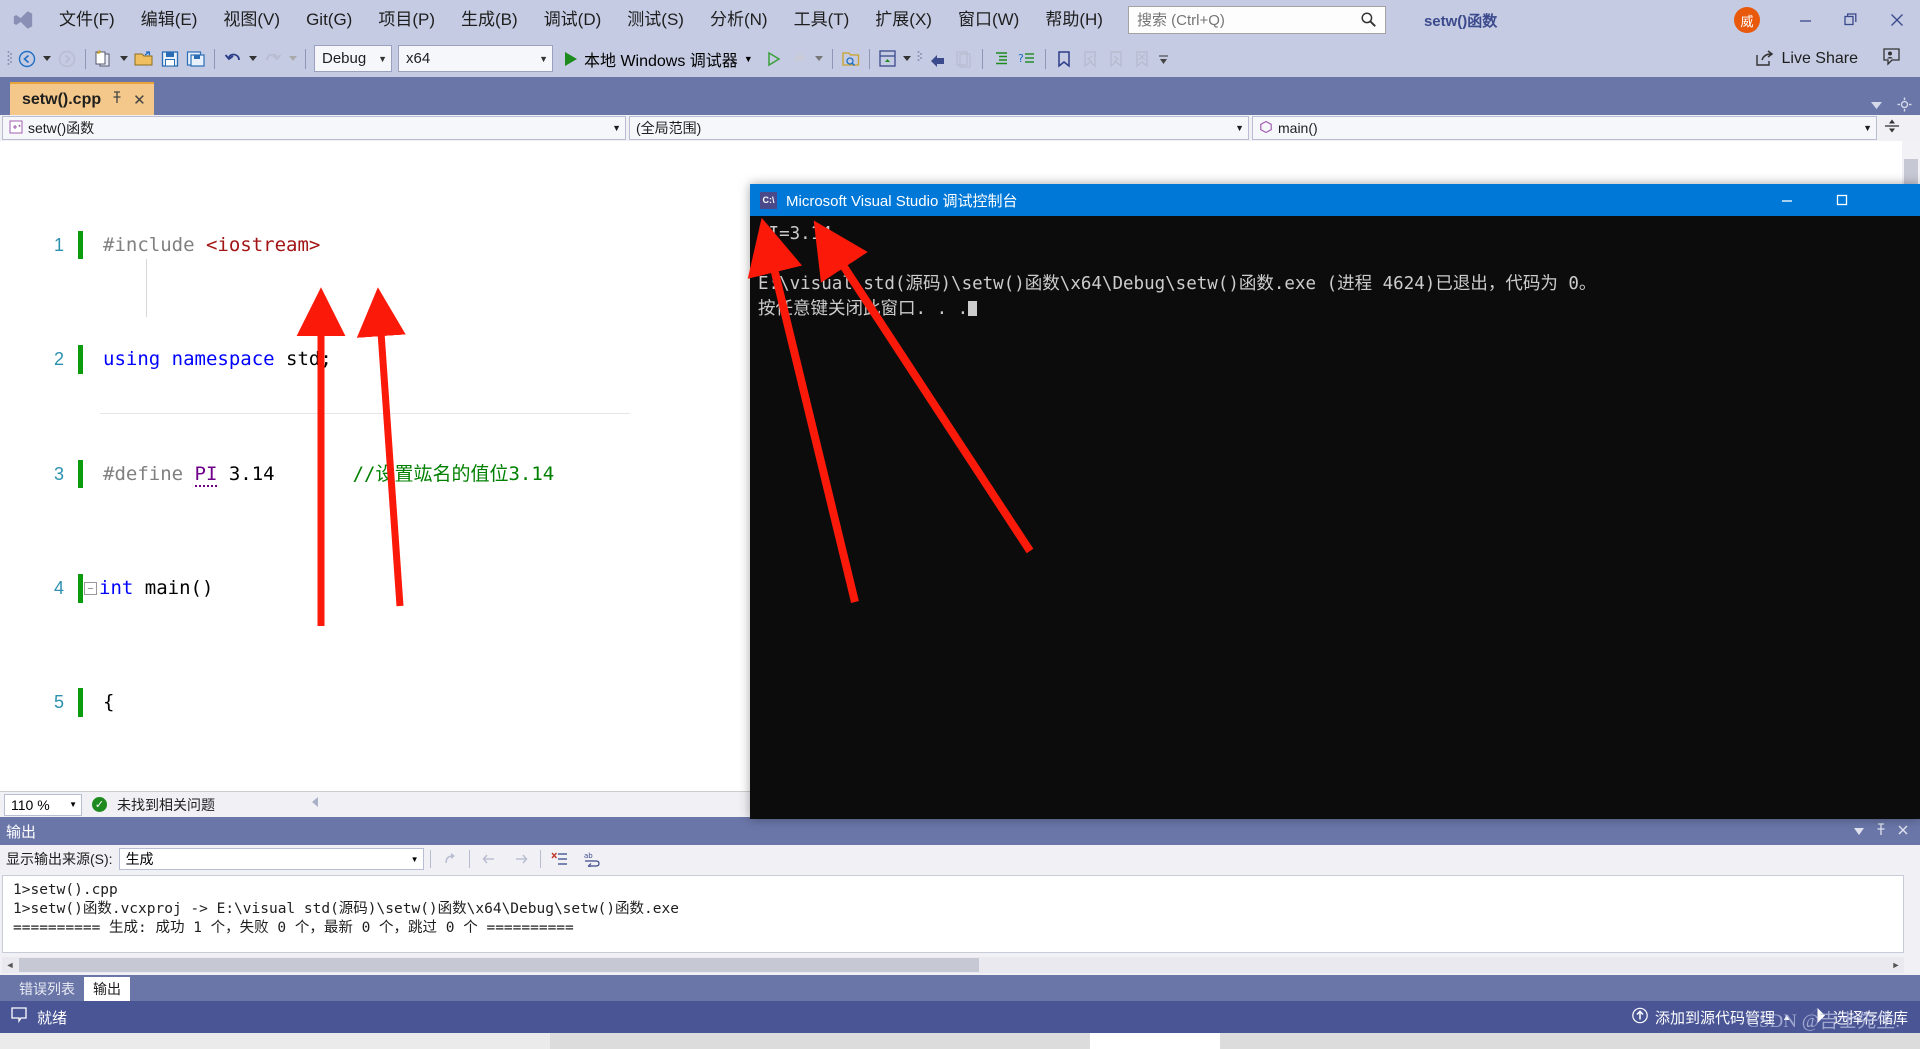  Describe the element at coordinates (414, 859) in the screenshot. I see `chevron-down-icon: ▼` at that location.